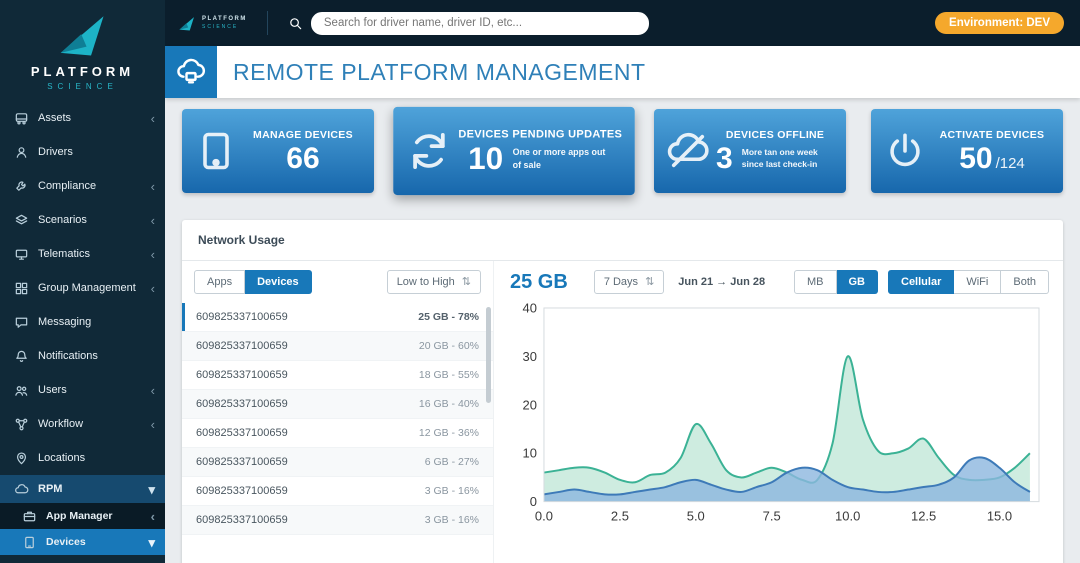 Image resolution: width=1080 pixels, height=563 pixels. I want to click on unit-toggle-option-gb: GB, so click(857, 282).